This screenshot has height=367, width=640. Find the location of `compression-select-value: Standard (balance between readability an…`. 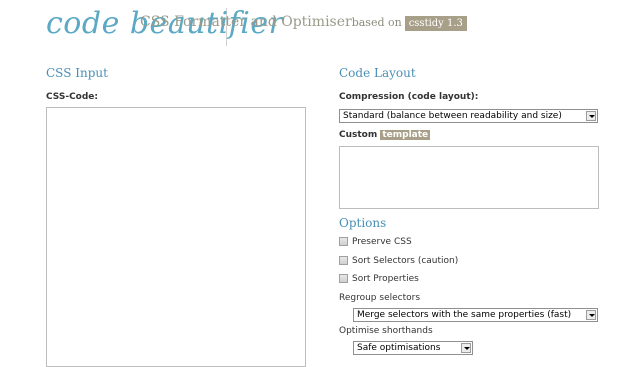

compression-select-value: Standard (balance between readability an… is located at coordinates (452, 116).